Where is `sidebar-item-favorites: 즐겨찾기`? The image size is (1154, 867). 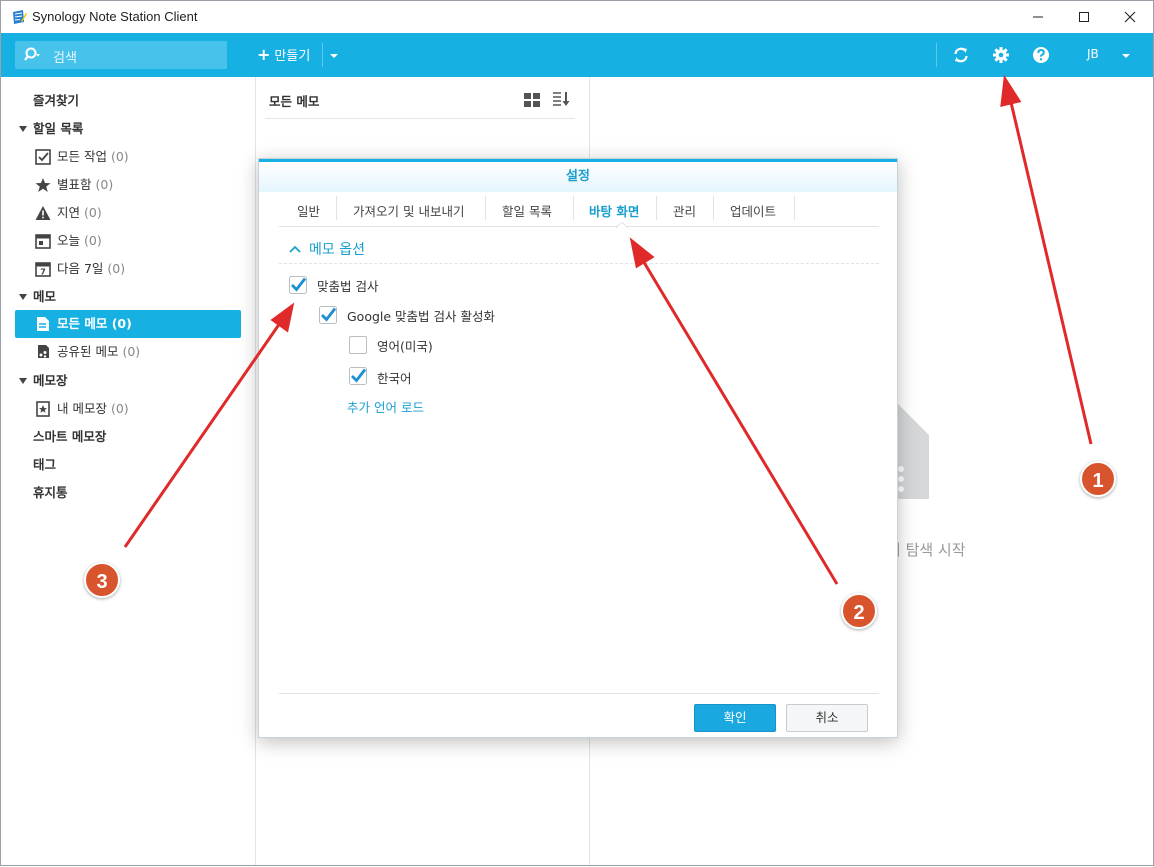 sidebar-item-favorites: 즐겨찾기 is located at coordinates (128, 101).